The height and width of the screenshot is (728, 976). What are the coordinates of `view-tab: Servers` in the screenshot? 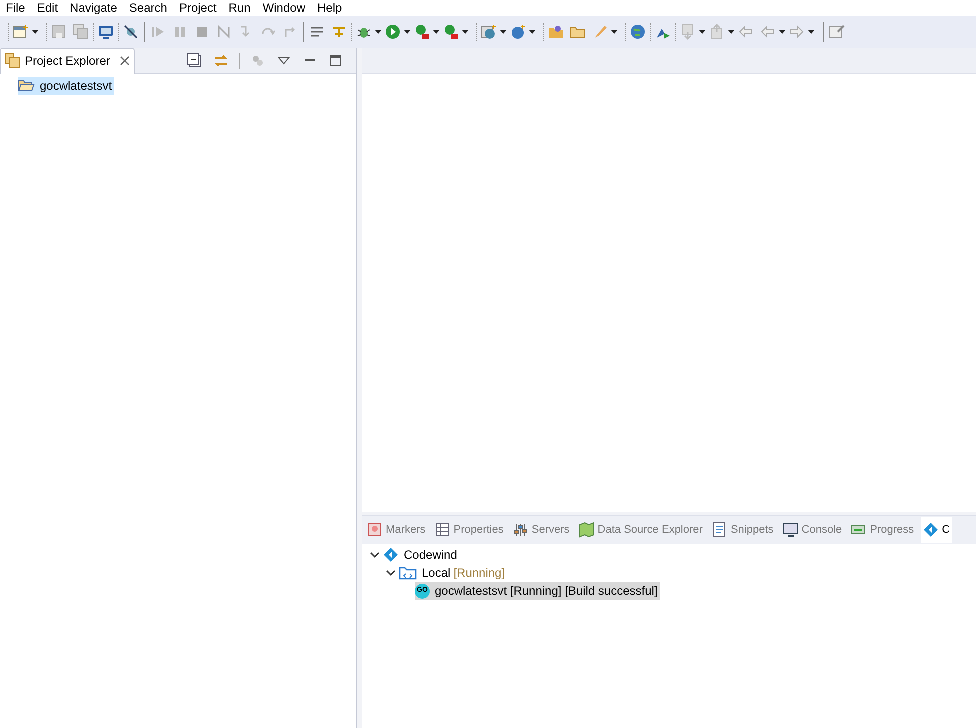 It's located at (541, 530).